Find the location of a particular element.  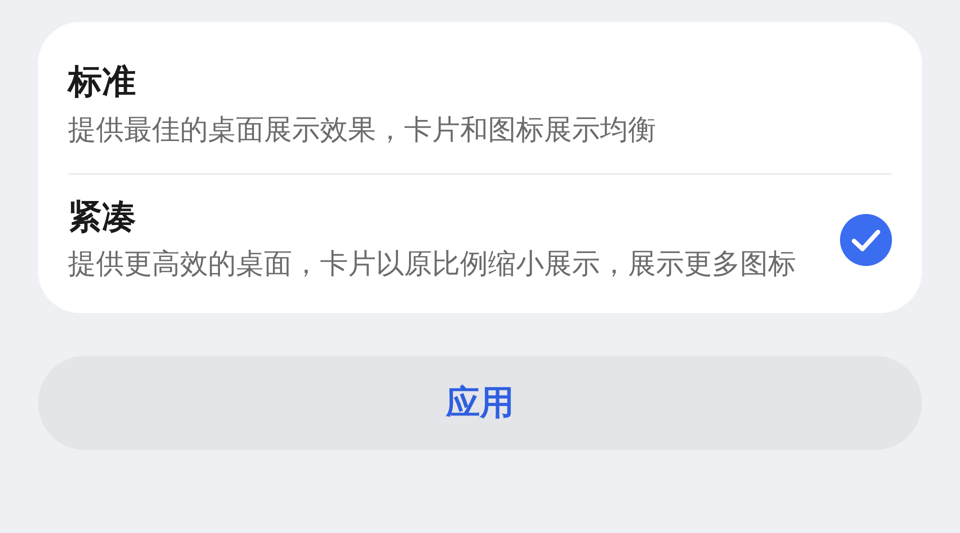

option-description: 提供最佳的桌面展示效果，卡片和图标展示均衡 is located at coordinates (362, 130).